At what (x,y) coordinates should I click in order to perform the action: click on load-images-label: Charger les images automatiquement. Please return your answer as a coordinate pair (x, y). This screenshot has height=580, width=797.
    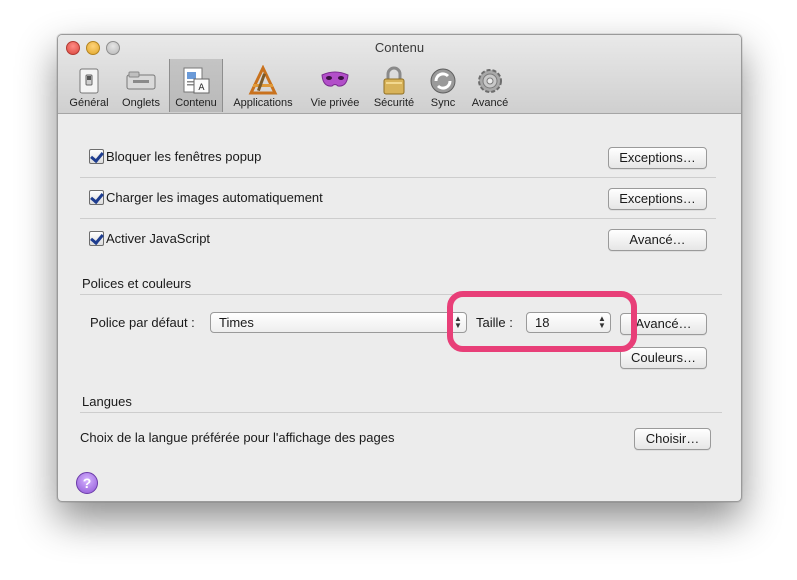
    Looking at the image, I should click on (214, 197).